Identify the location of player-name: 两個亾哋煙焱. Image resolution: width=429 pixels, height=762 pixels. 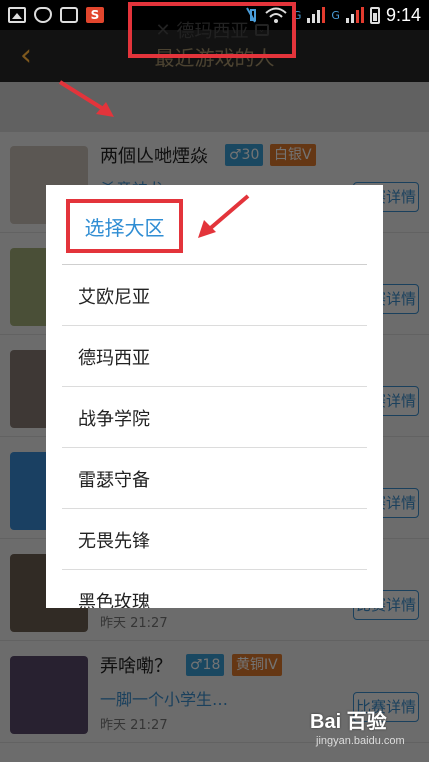
(154, 156).